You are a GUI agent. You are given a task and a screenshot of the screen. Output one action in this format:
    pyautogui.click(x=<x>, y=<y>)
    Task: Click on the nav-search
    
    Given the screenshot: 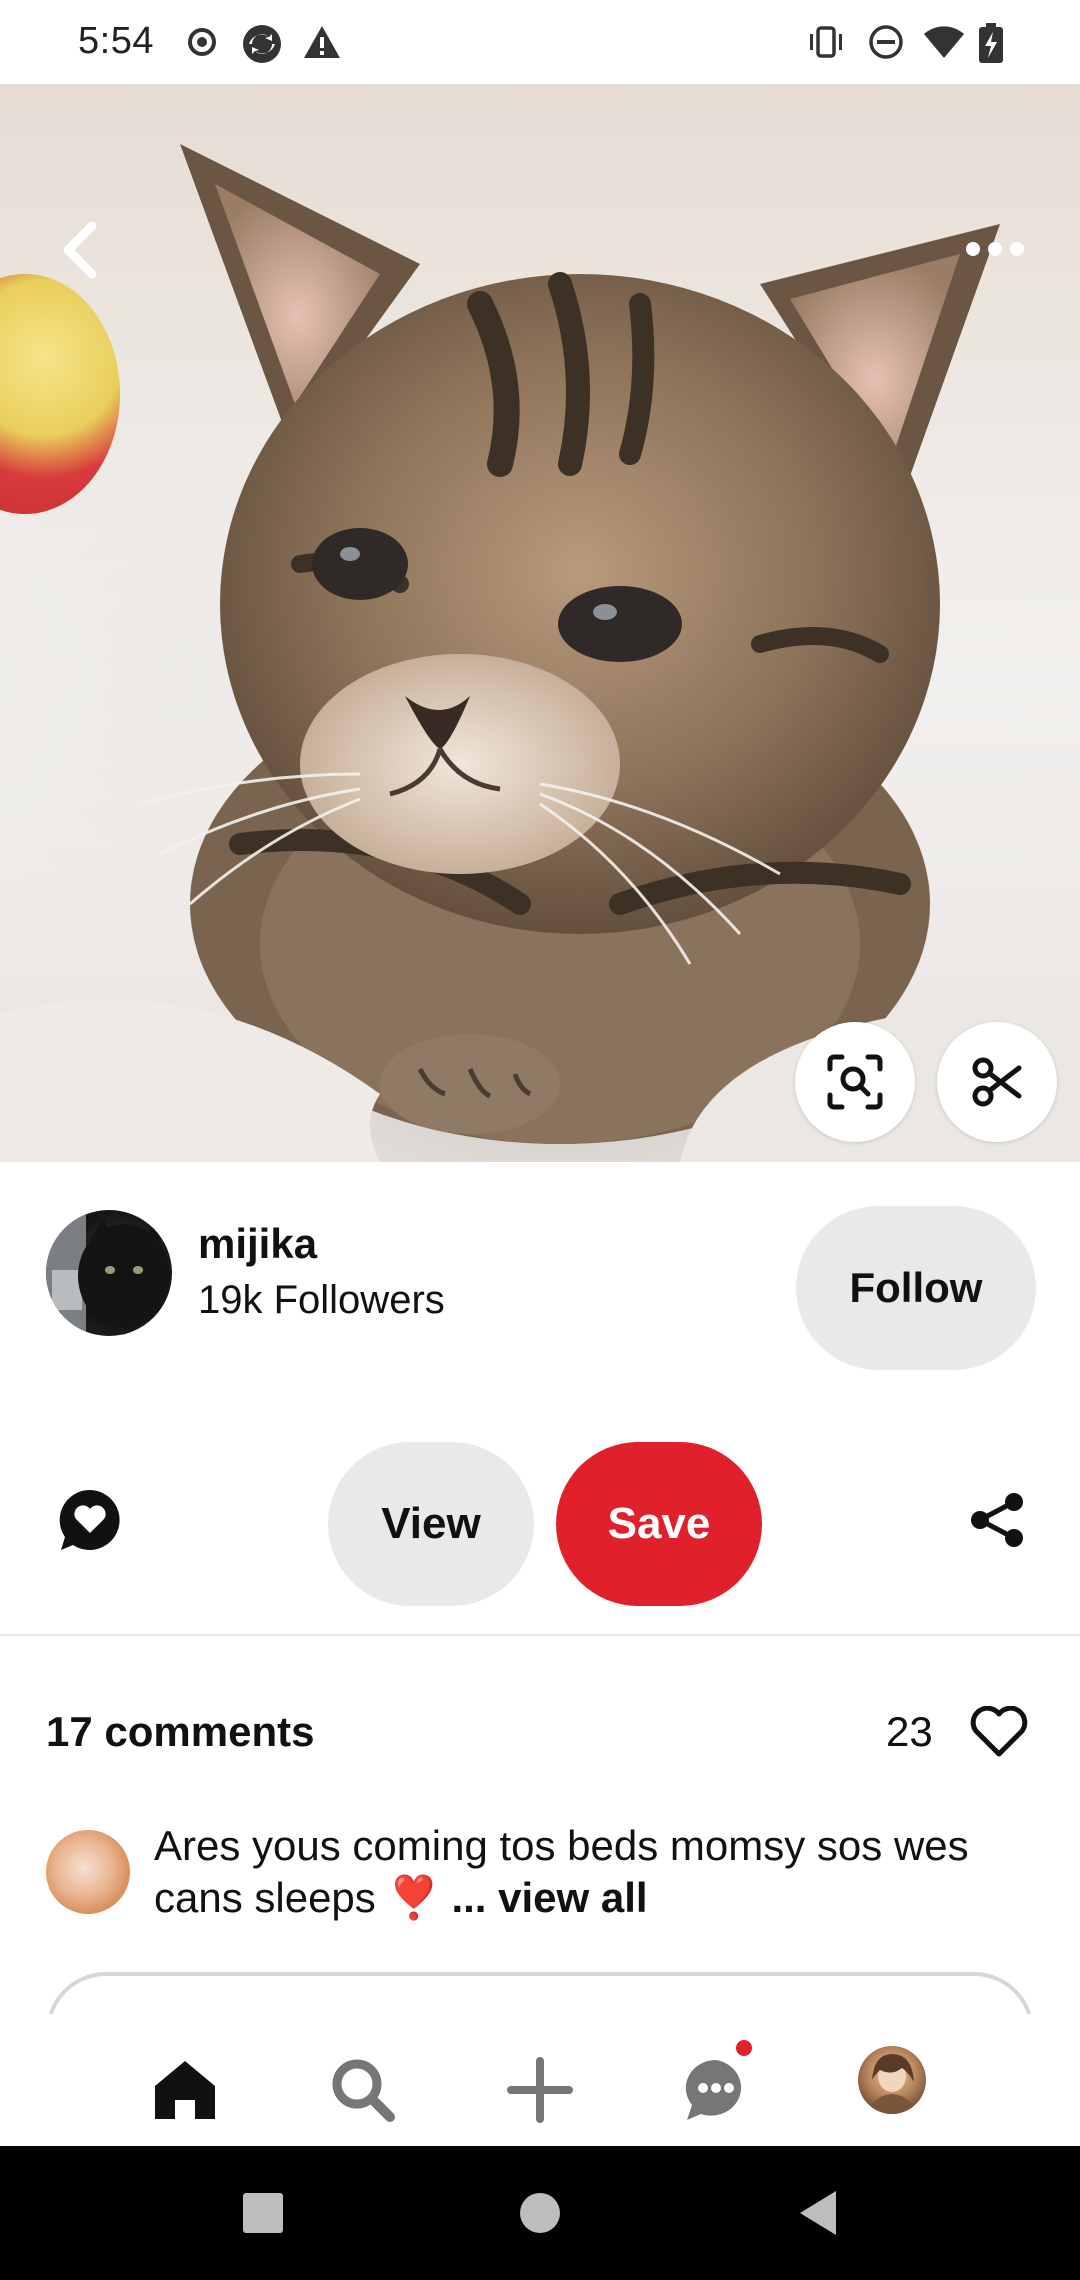 What is the action you would take?
    pyautogui.click(x=363, y=2090)
    